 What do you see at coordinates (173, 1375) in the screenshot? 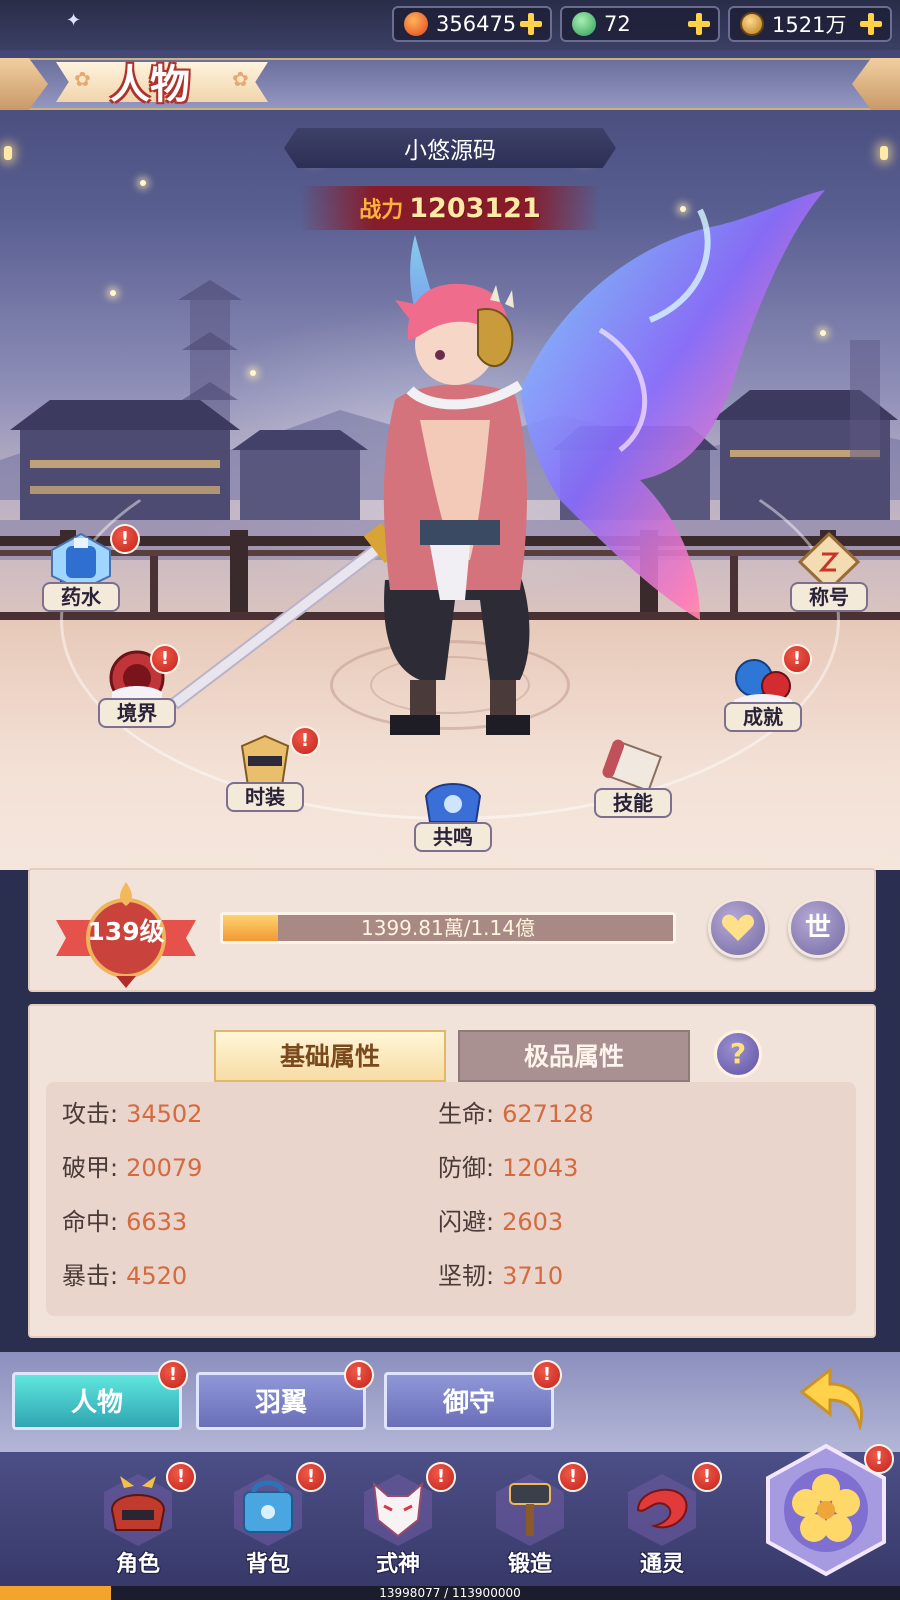
I see `tab-character-alert-badge: !` at bounding box center [173, 1375].